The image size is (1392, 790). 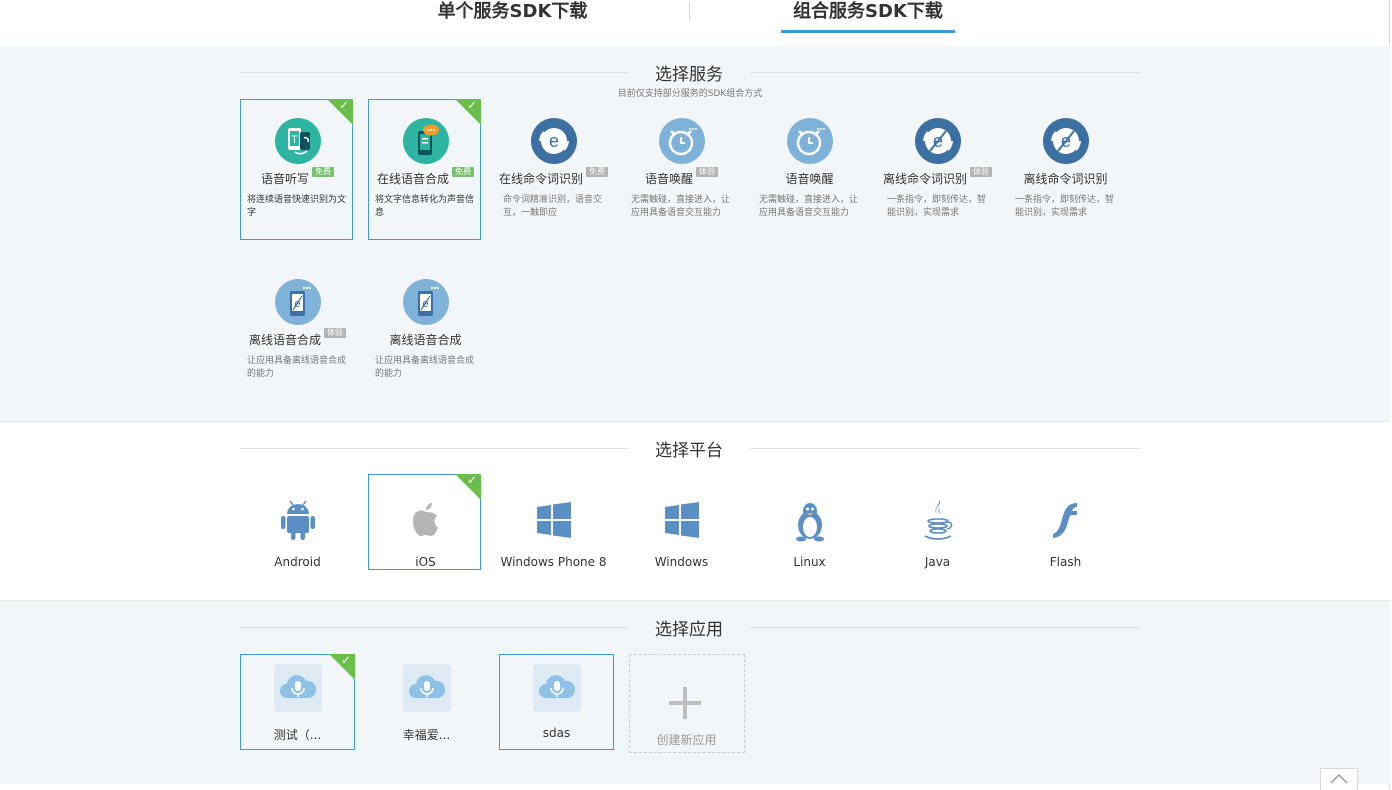 I want to click on service-card-voice-wakeup: 语音唤醒 无需触碰，直接进入，让应用具备语音交互能力, so click(x=808, y=169).